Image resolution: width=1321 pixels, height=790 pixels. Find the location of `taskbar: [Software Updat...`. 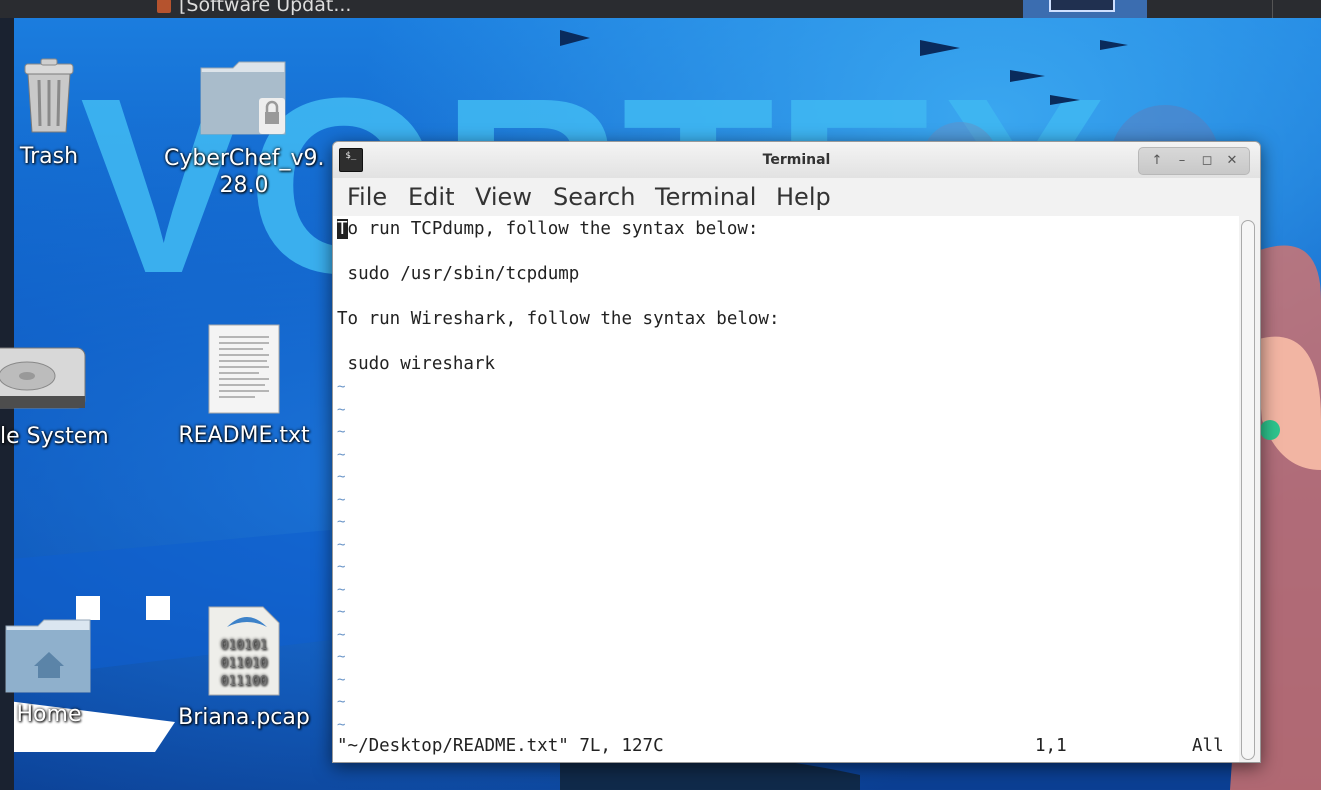

taskbar: [Software Updat... is located at coordinates (660, 9).